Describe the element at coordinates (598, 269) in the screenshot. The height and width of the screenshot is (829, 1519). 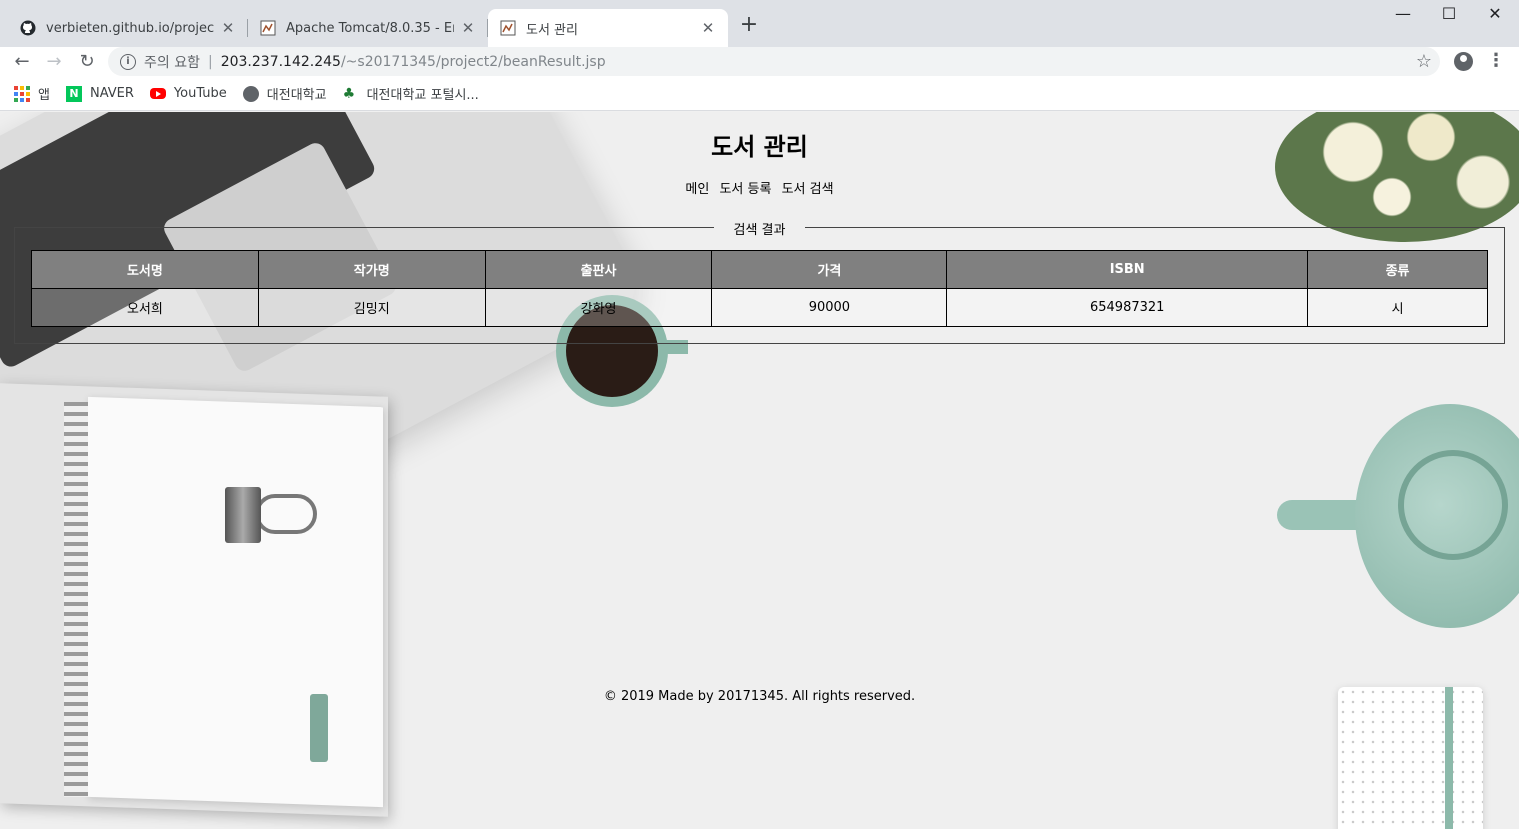
I see `column-header-publisher: 출판사` at that location.